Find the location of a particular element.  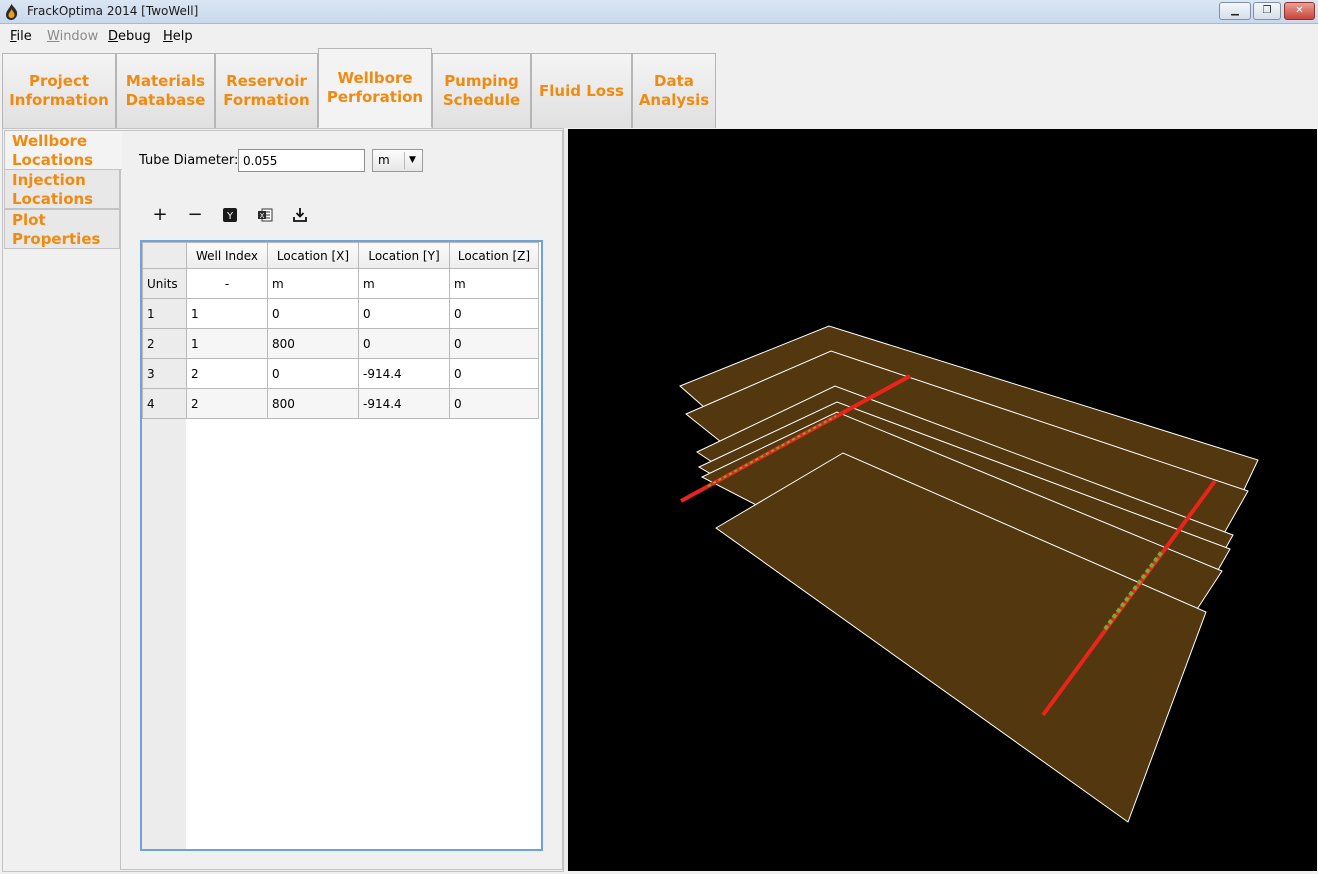

table-row: 2 1 800 0 0 is located at coordinates (340, 343).